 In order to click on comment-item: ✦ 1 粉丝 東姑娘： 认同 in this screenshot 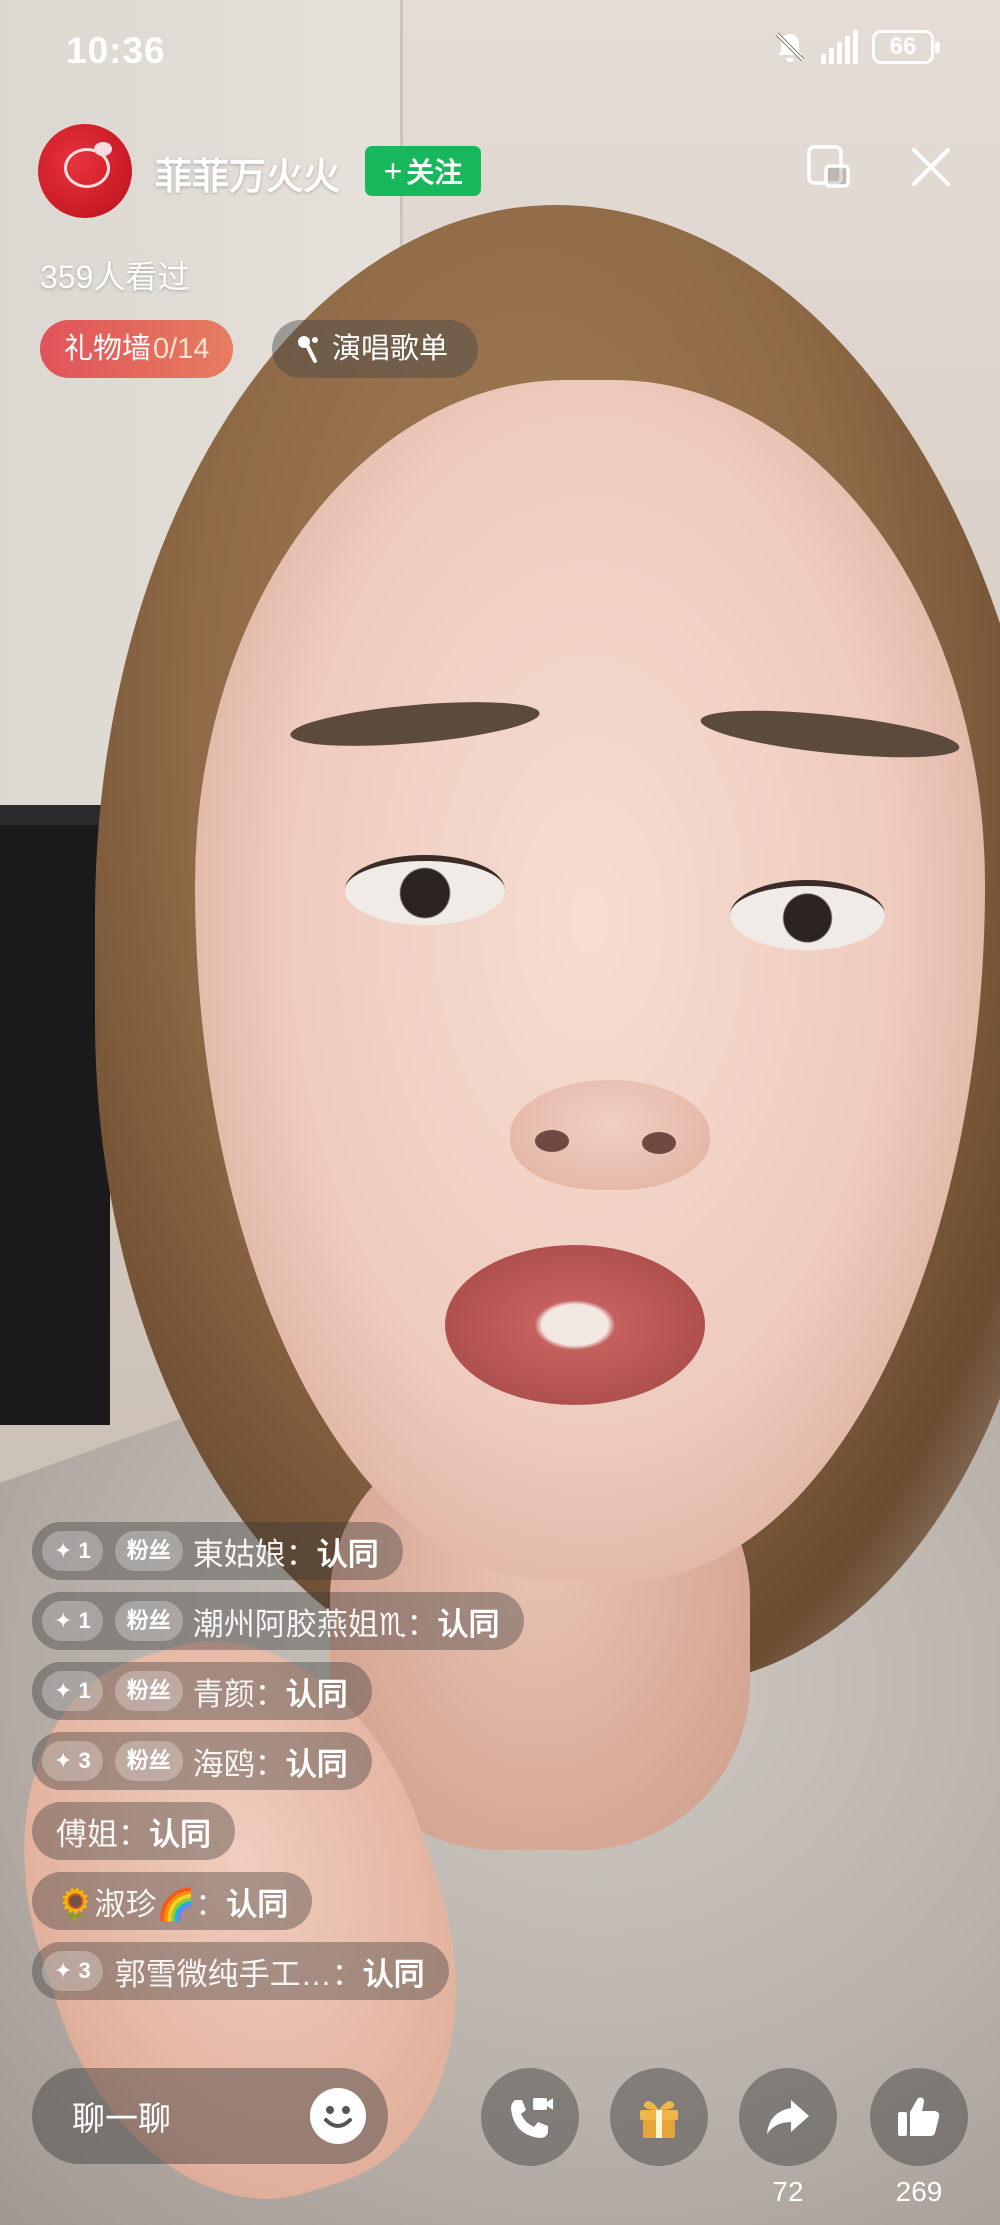, I will do `click(217, 1551)`.